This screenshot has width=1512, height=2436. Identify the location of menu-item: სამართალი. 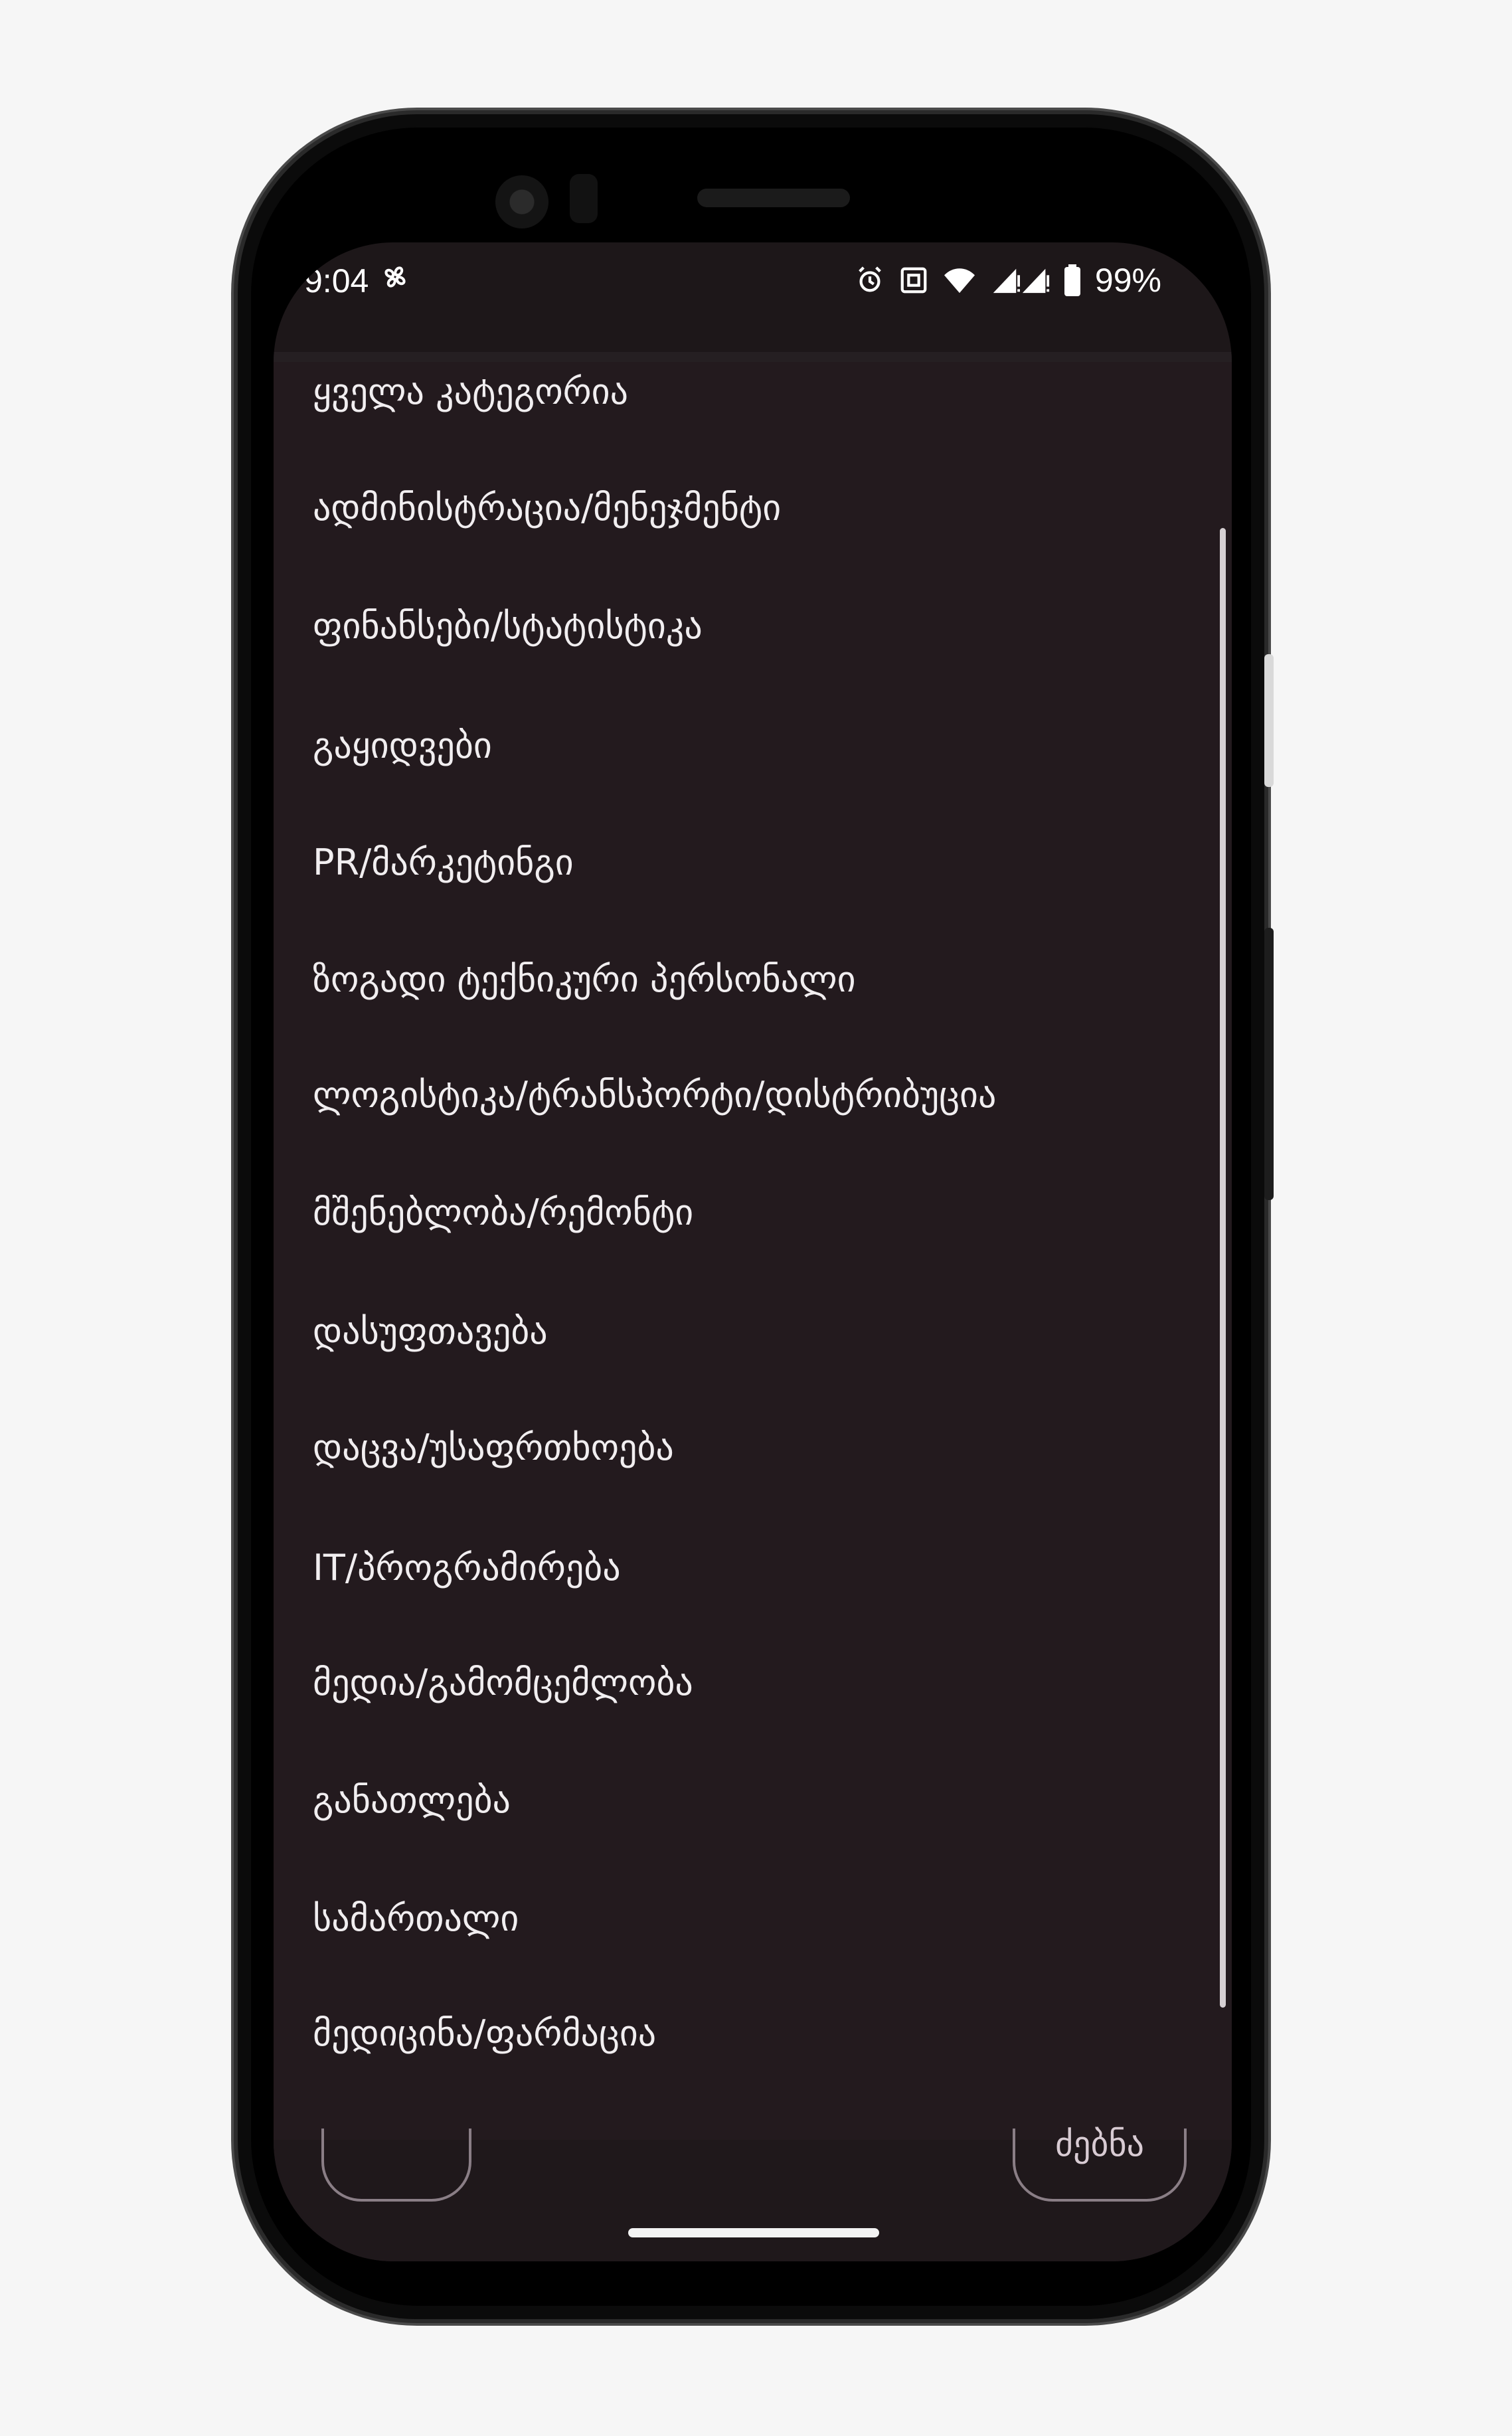
(416, 1919).